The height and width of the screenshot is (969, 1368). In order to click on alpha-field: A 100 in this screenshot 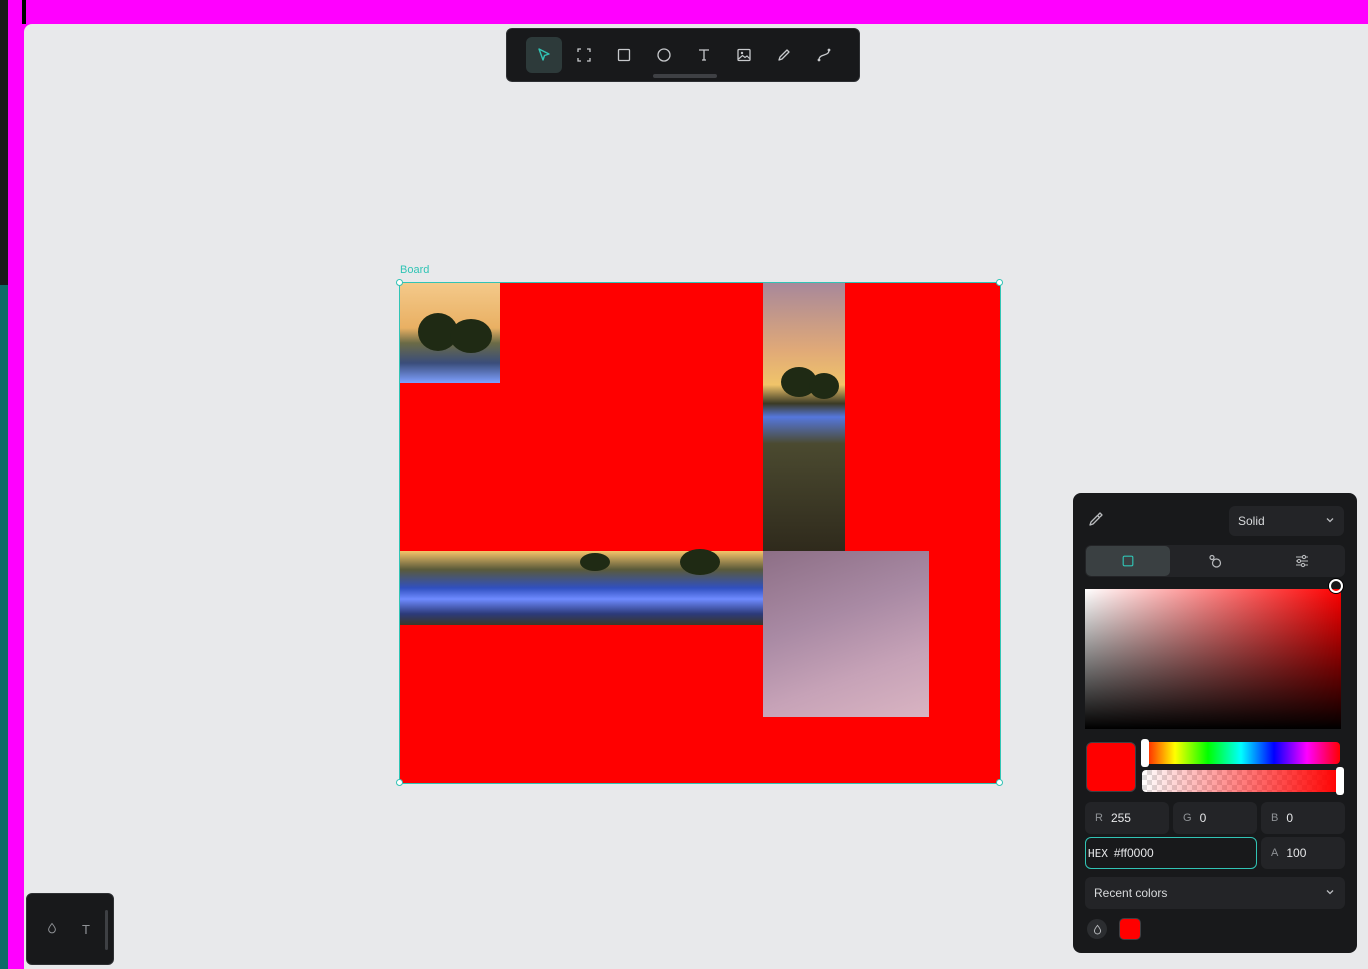, I will do `click(1303, 853)`.